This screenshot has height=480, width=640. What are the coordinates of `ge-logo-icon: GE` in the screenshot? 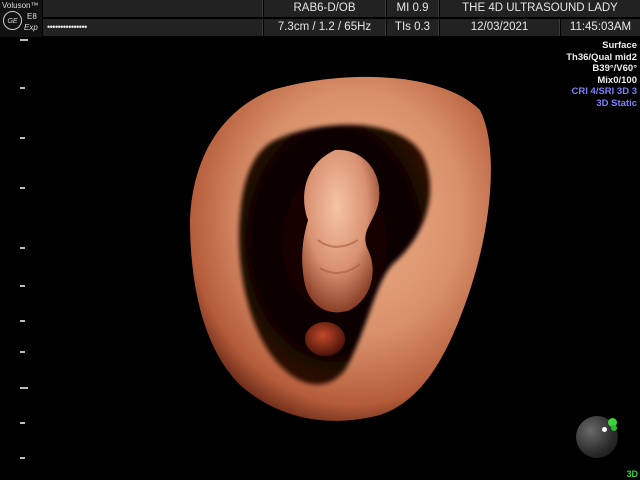 It's located at (12, 20).